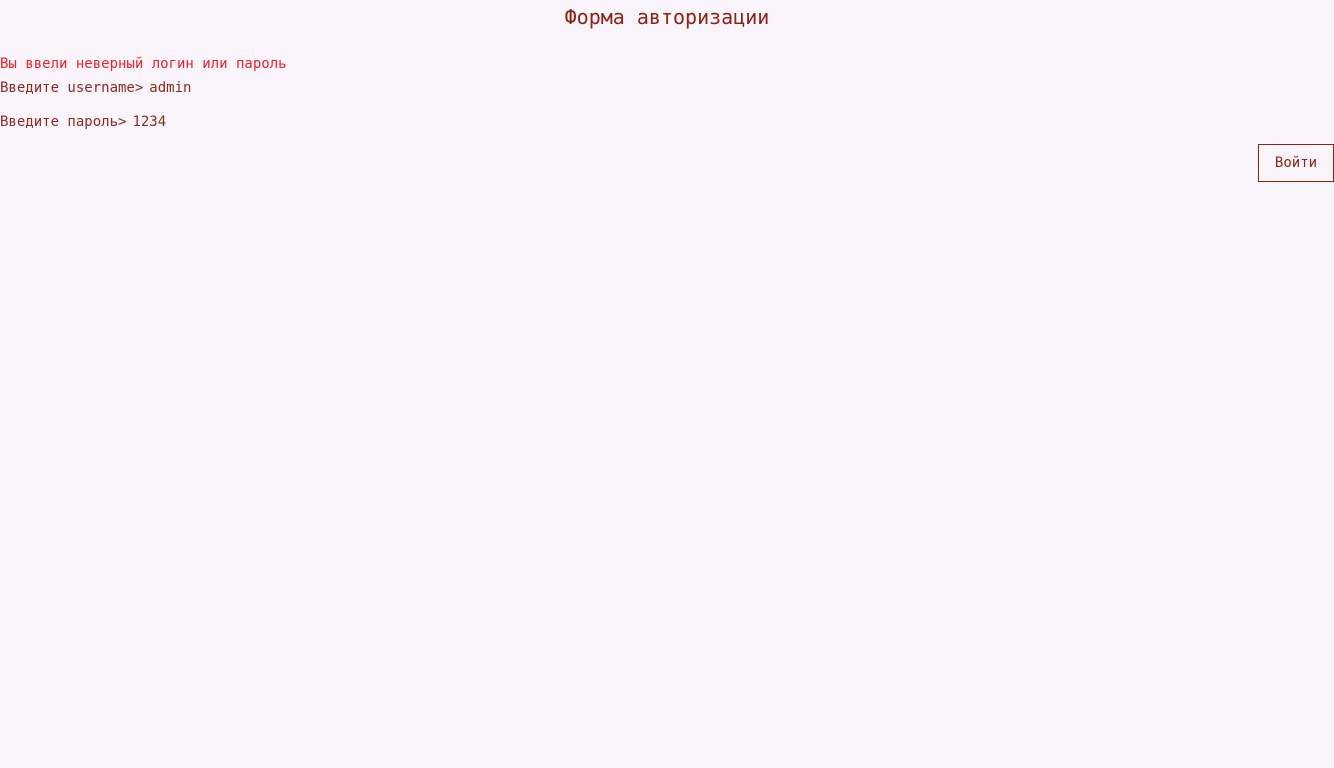 The image size is (1334, 768). What do you see at coordinates (149, 122) in the screenshot?
I see `password-field: 1234` at bounding box center [149, 122].